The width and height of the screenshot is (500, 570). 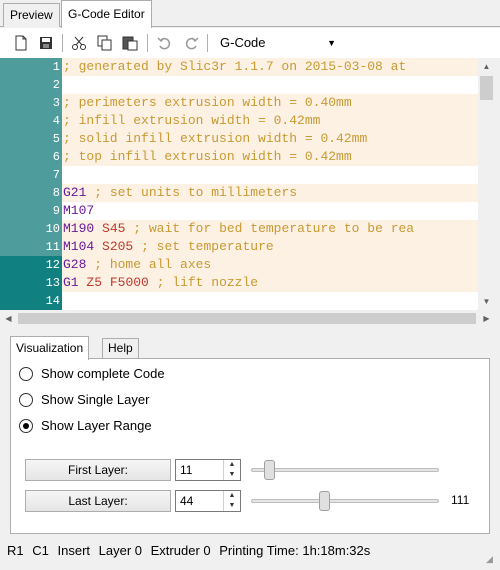 I want to click on code-text: ; perimeters extrusion width = 0.40mm, so click(x=207, y=102).